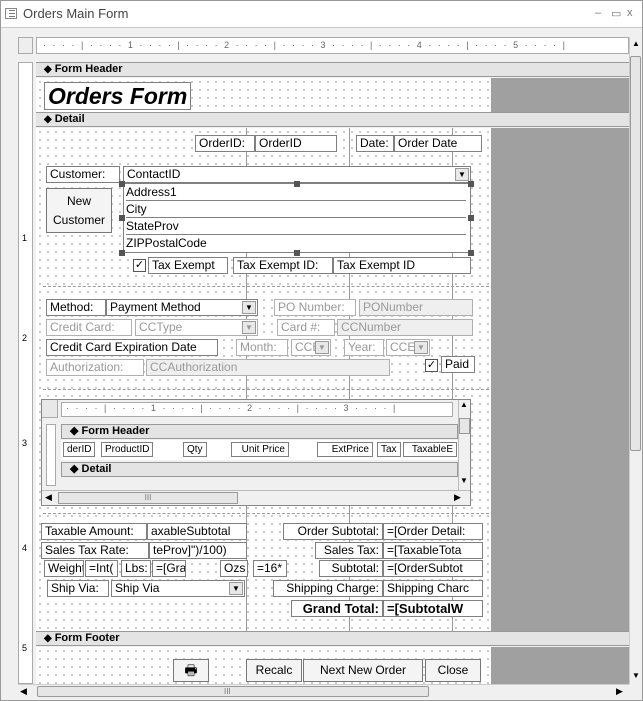  Describe the element at coordinates (351, 568) in the screenshot. I see `subtotal-label: Subtotal:` at that location.